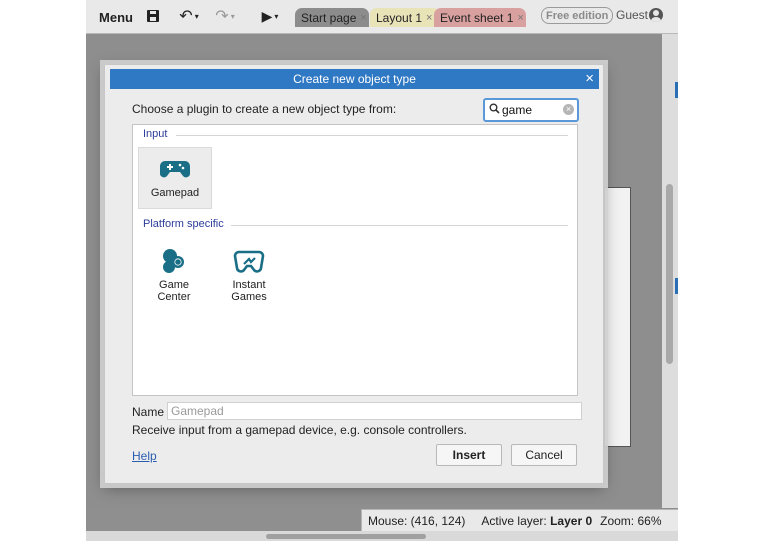  What do you see at coordinates (144, 456) in the screenshot?
I see `help-link: Help` at bounding box center [144, 456].